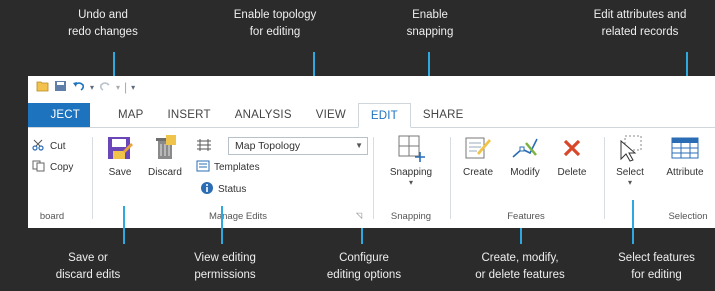 The width and height of the screenshot is (715, 291). What do you see at coordinates (59, 115) in the screenshot?
I see `tab-project: JECT` at bounding box center [59, 115].